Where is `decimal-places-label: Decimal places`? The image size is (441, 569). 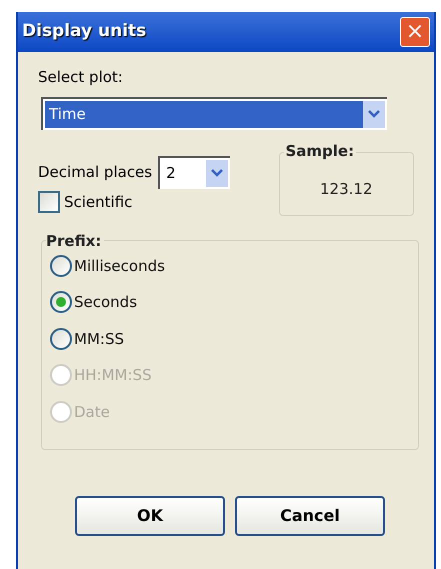 decimal-places-label: Decimal places is located at coordinates (95, 172).